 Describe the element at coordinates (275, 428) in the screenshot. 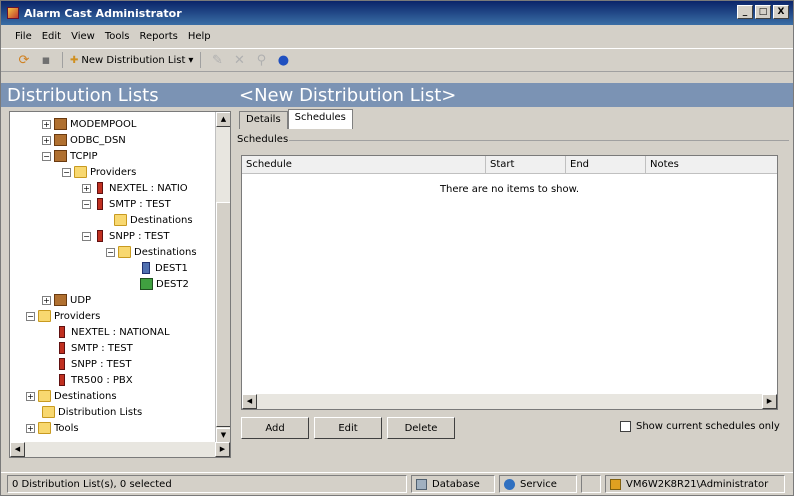

I see `add-button: Add` at that location.